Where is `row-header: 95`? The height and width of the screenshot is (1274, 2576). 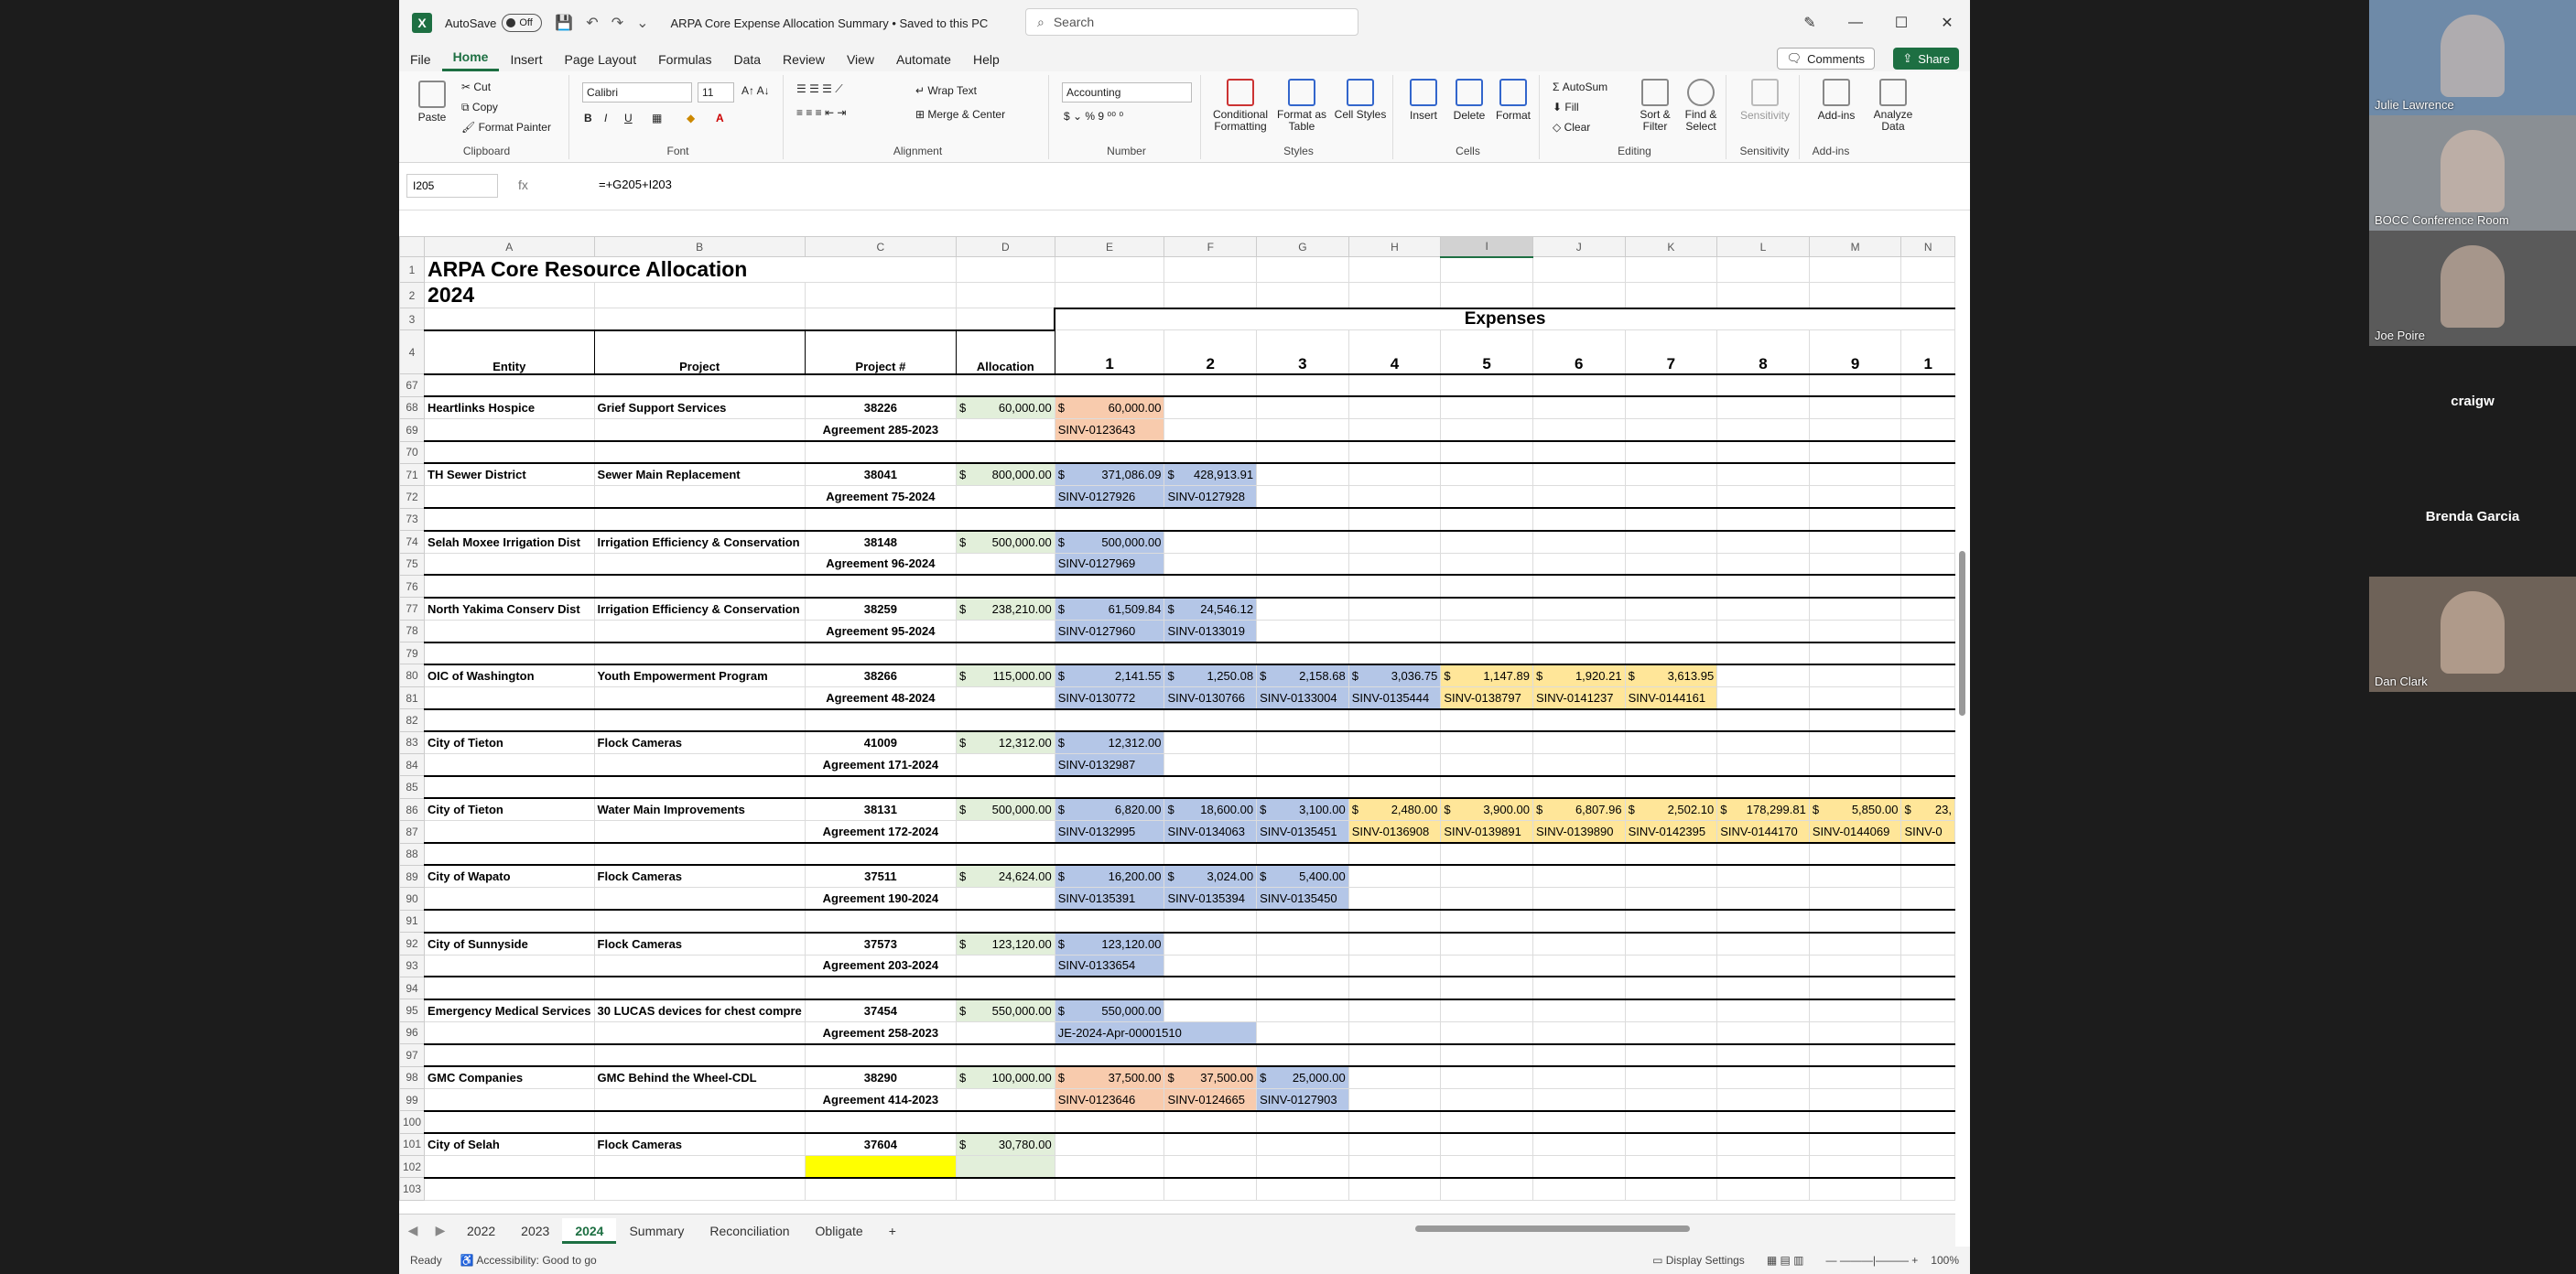
row-header: 95 is located at coordinates (413, 1010).